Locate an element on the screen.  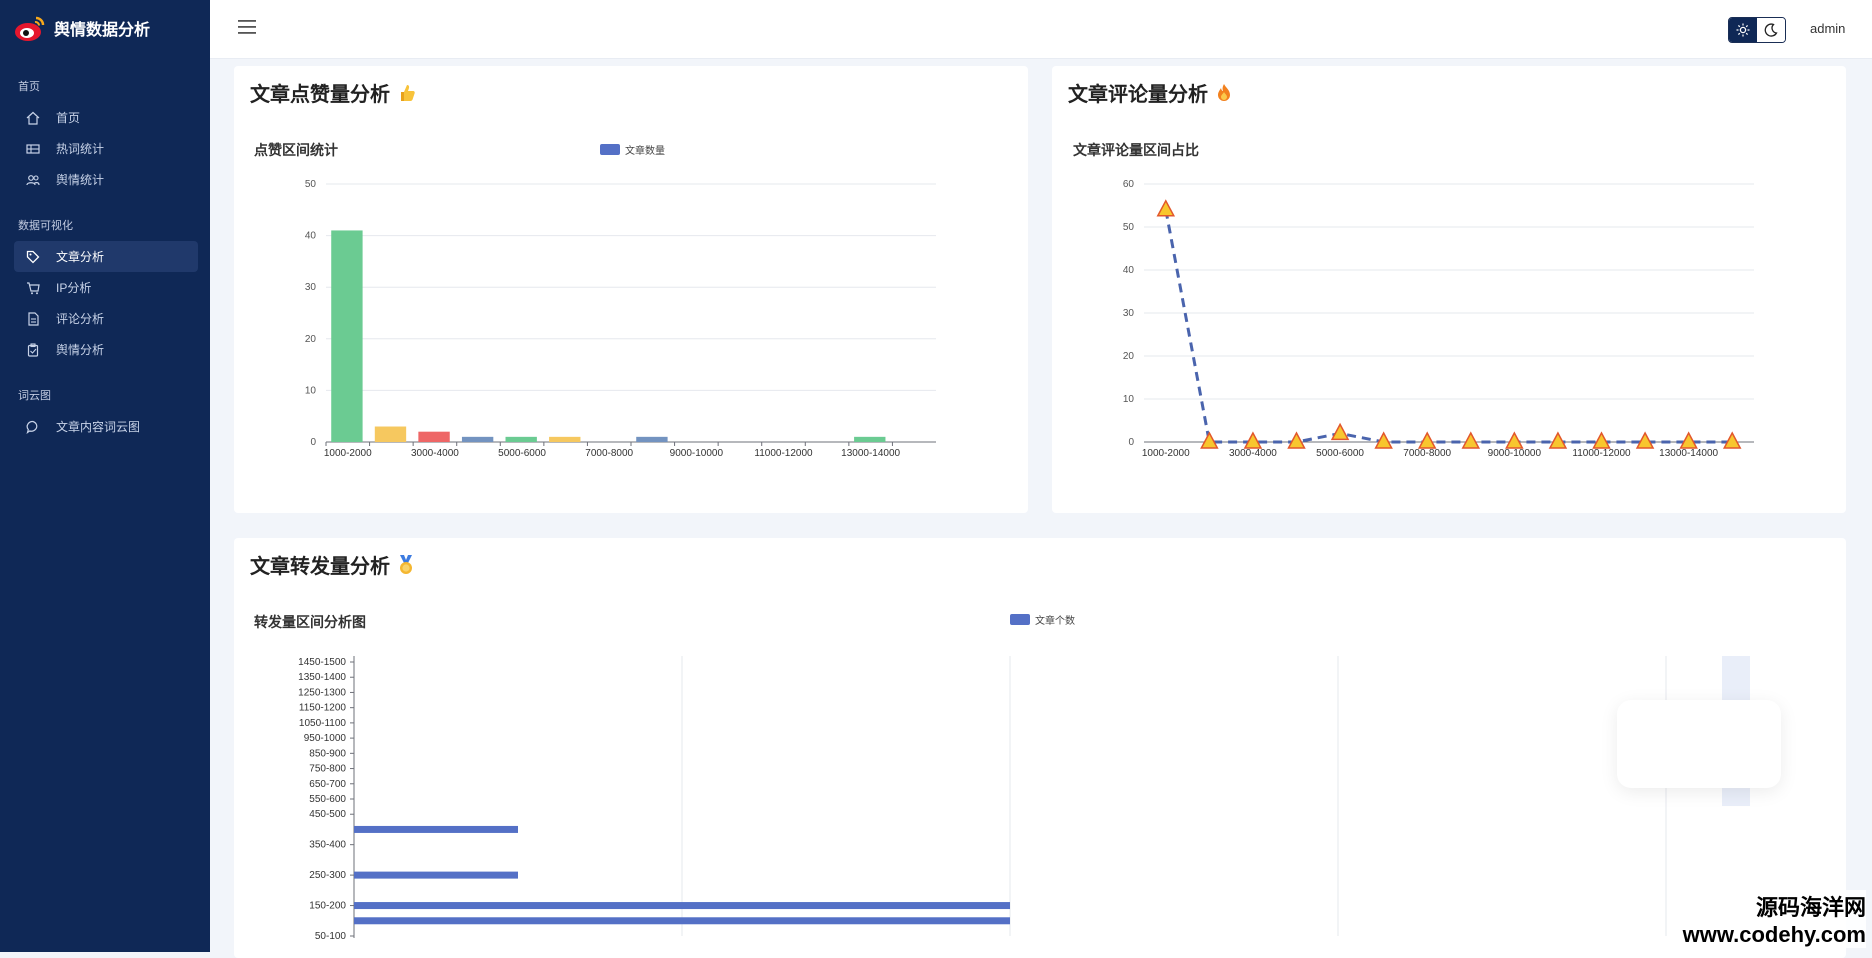
y-tick-label: 50-100 is located at coordinates (331, 936).